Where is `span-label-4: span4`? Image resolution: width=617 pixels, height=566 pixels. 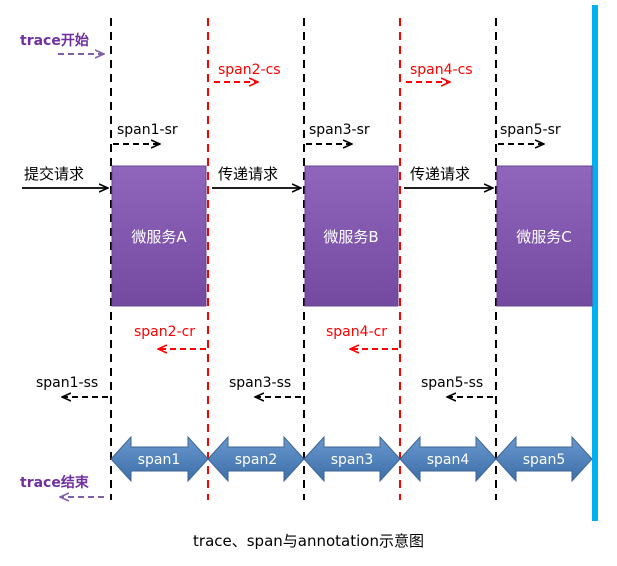
span-label-4: span4 is located at coordinates (448, 460).